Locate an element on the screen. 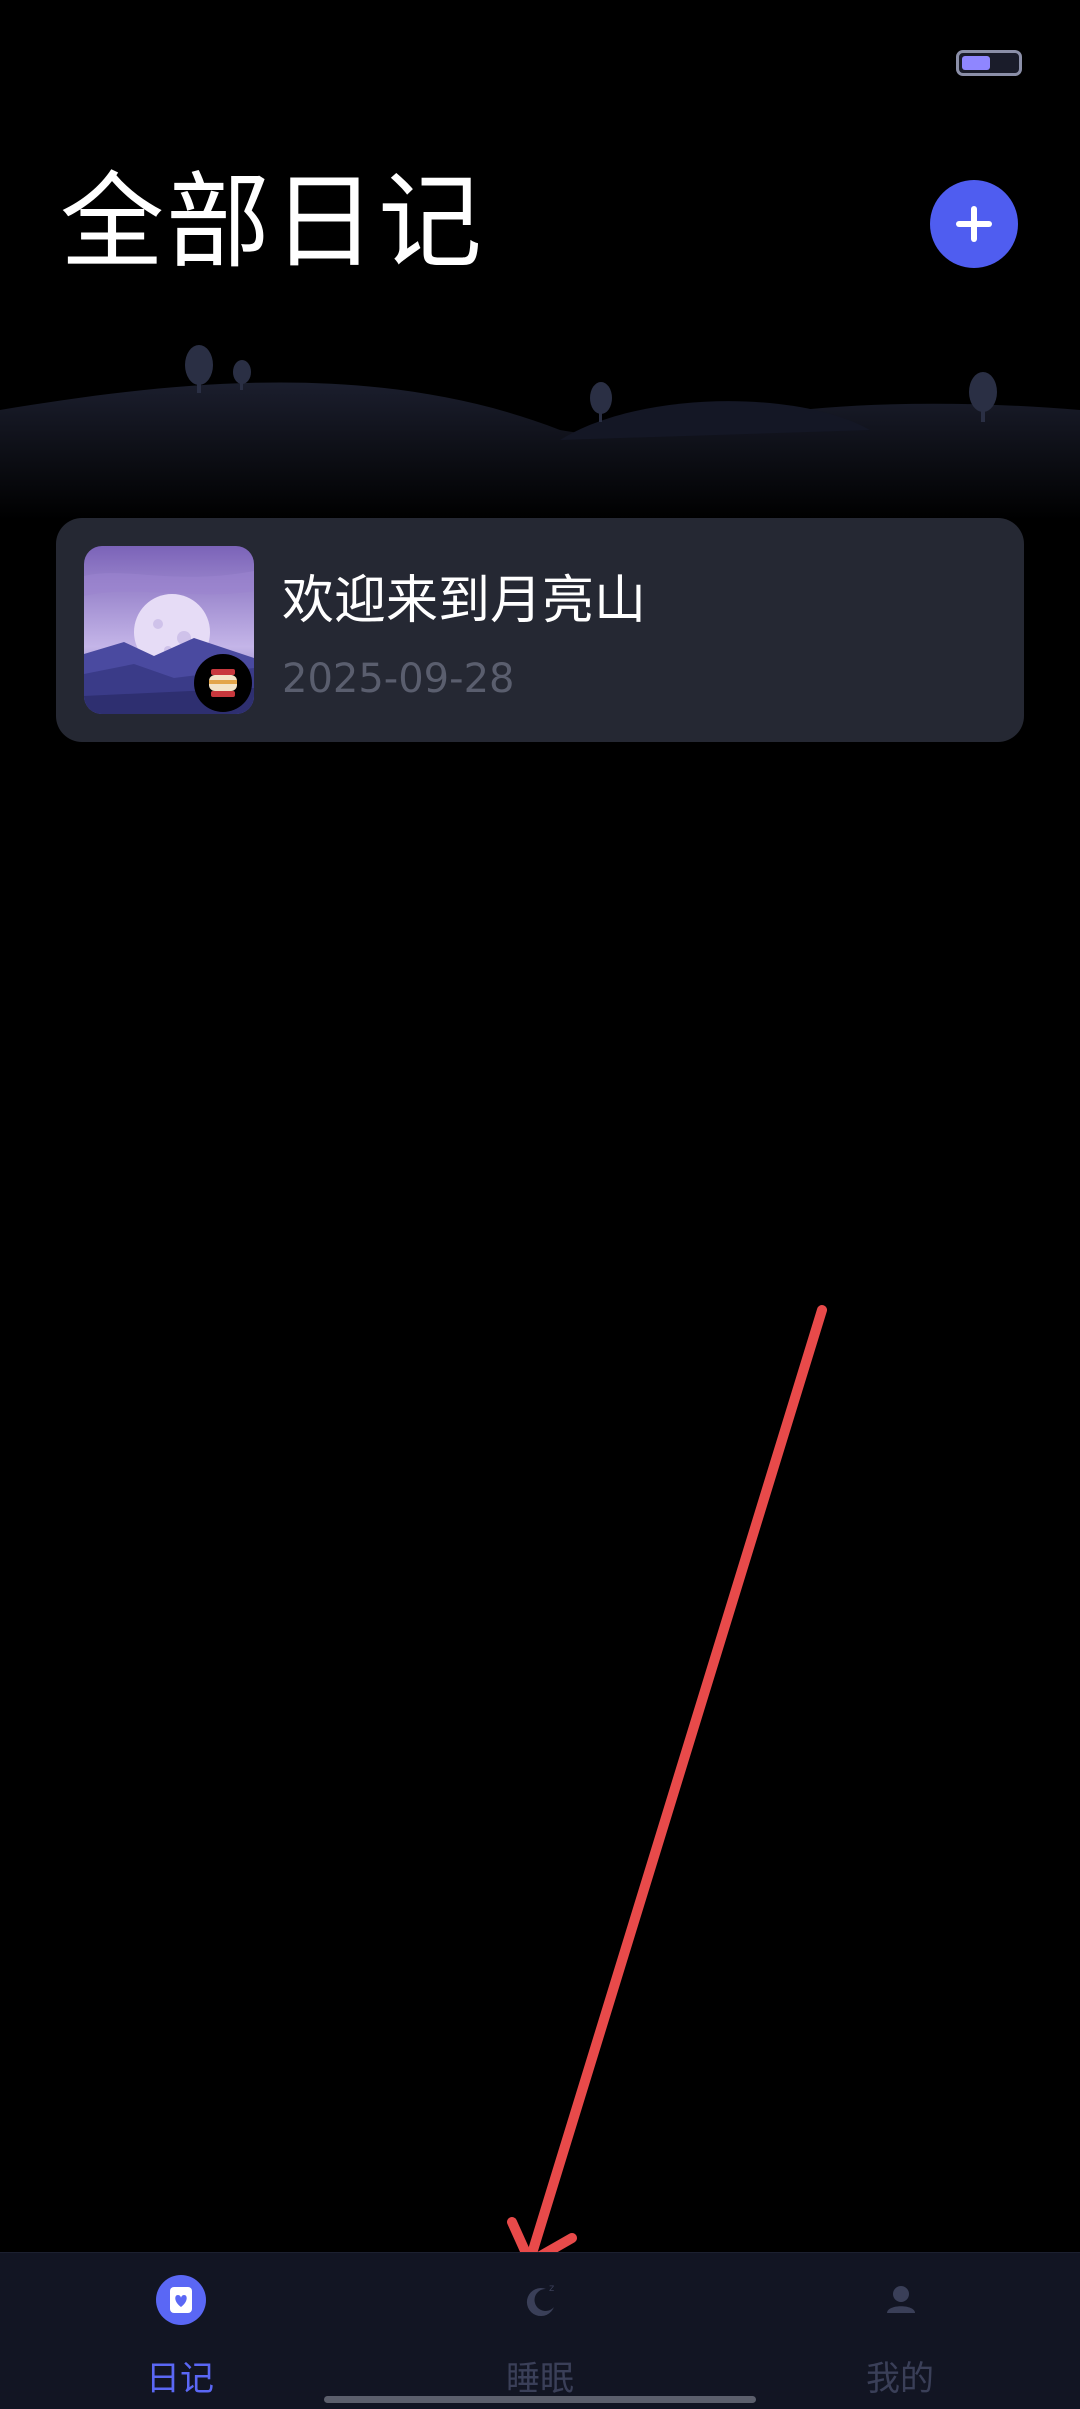 The width and height of the screenshot is (1080, 2409). page-title: 全部日记 is located at coordinates (272, 222).